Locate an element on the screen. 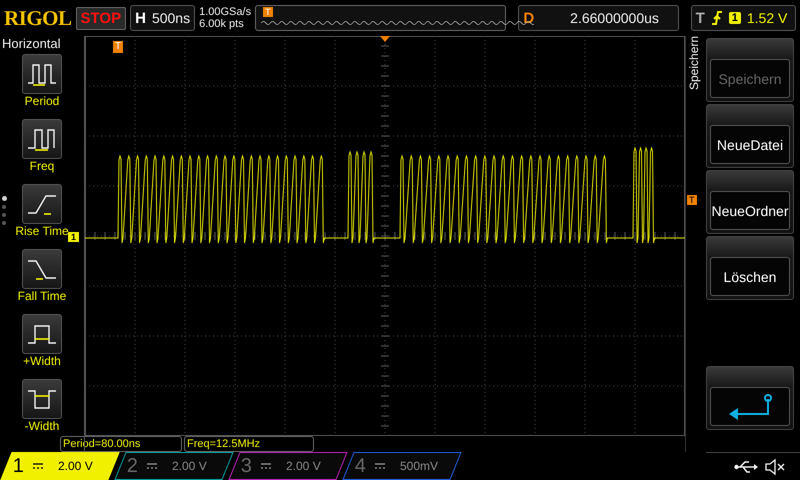  menu-title: Speichern is located at coordinates (694, 64).